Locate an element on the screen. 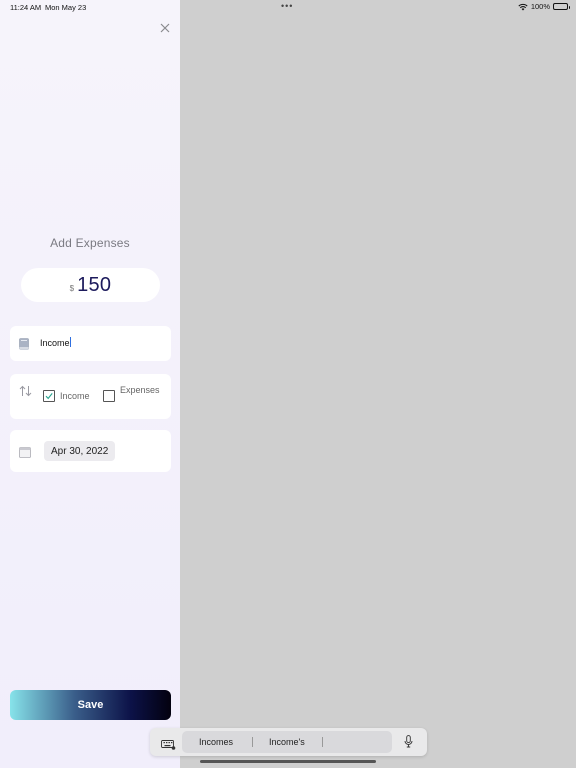 The height and width of the screenshot is (768, 576). status-date: Mon May 23 is located at coordinates (66, 7).